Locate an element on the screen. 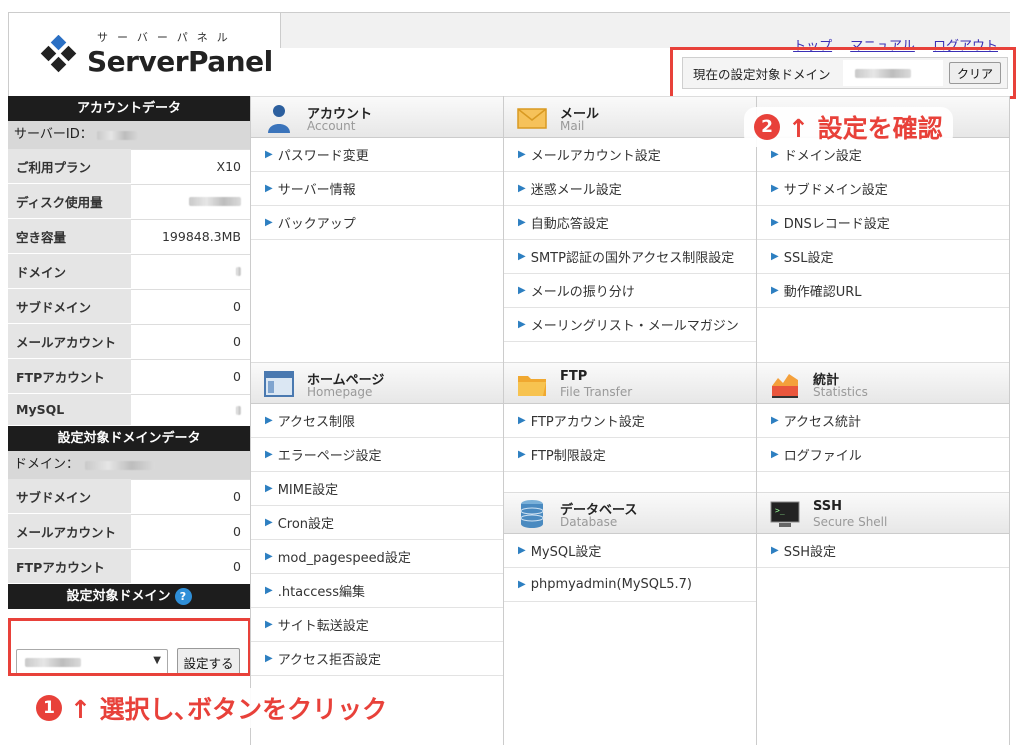  callout-select: 1 ↑ 選択し､ボタンをクリック is located at coordinates (212, 708).